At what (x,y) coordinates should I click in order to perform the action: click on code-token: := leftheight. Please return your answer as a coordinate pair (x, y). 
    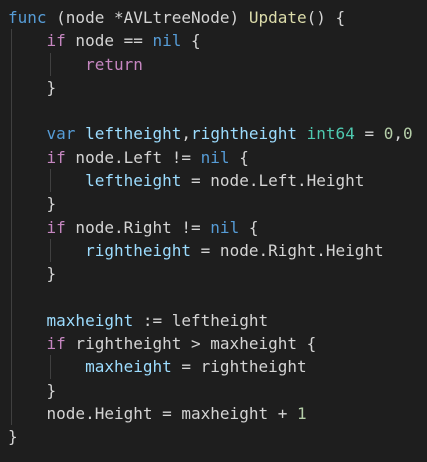
    Looking at the image, I should click on (201, 320).